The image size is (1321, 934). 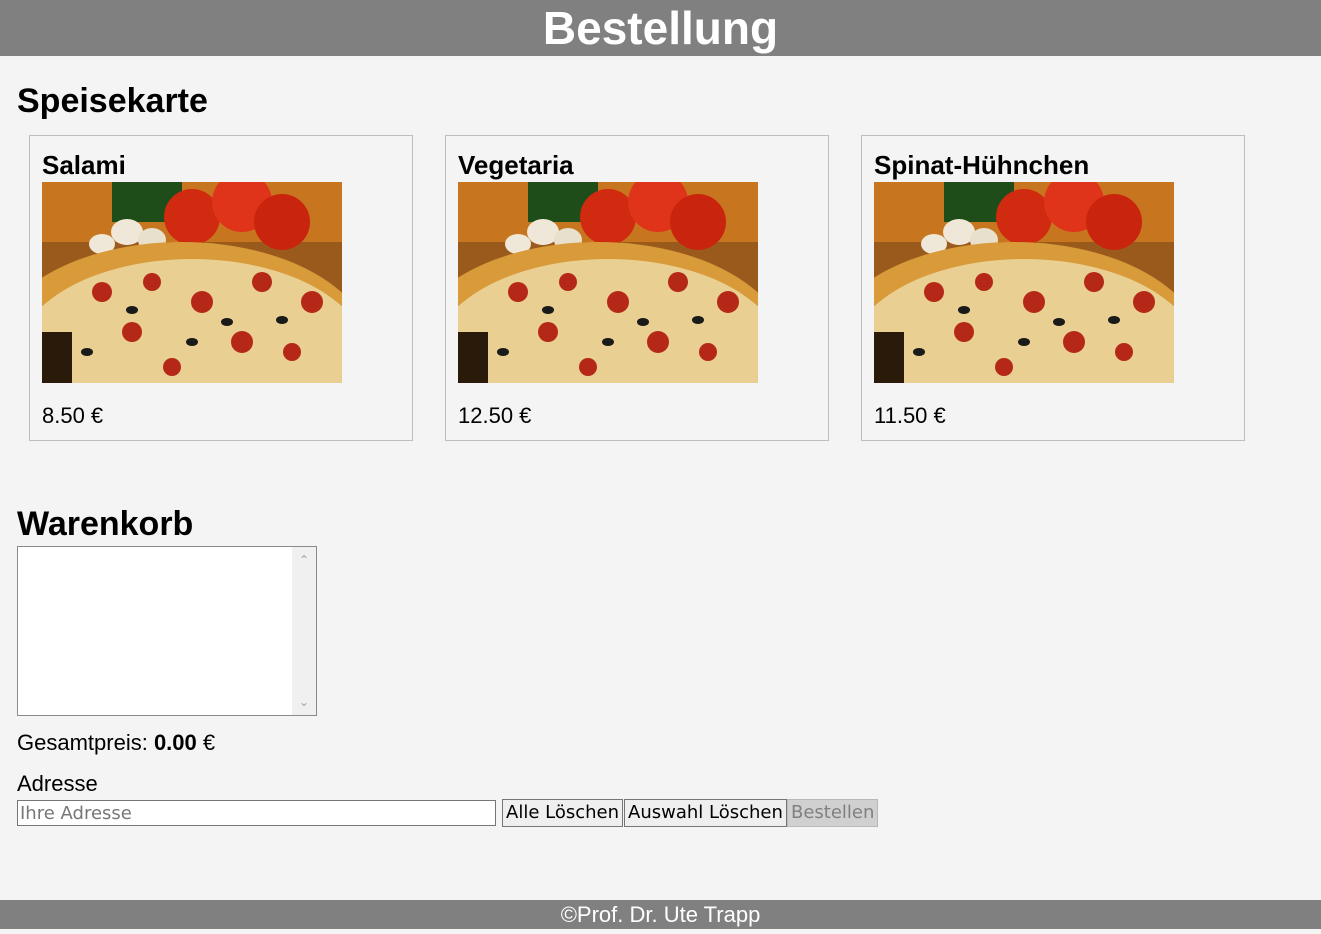 I want to click on menu-item-price: 8.50 €, so click(x=73, y=415).